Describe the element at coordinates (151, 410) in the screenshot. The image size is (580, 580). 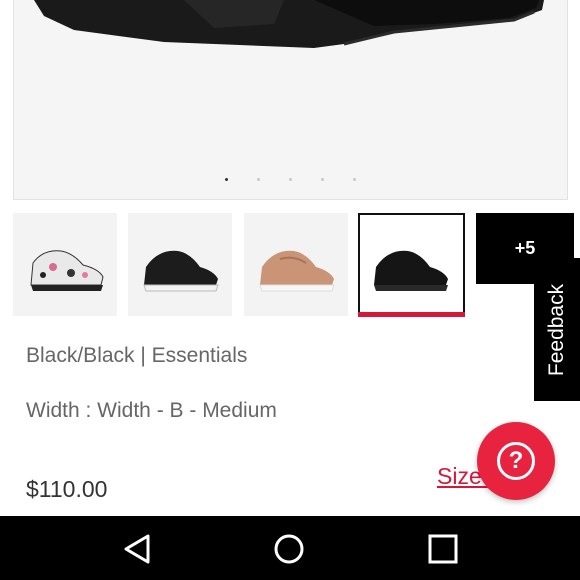
I see `width-label: Width : Width - B - Medium` at that location.